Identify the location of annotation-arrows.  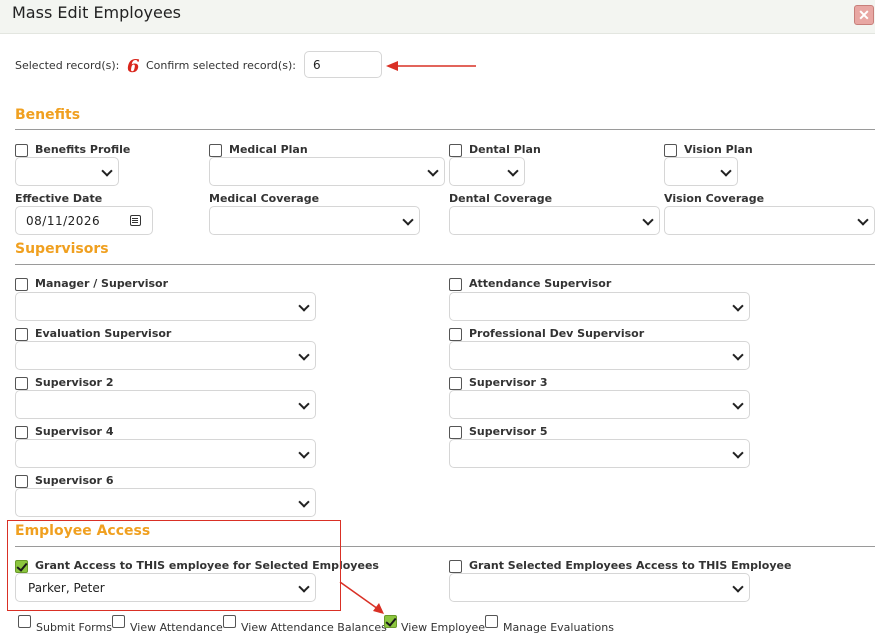
(407, 337).